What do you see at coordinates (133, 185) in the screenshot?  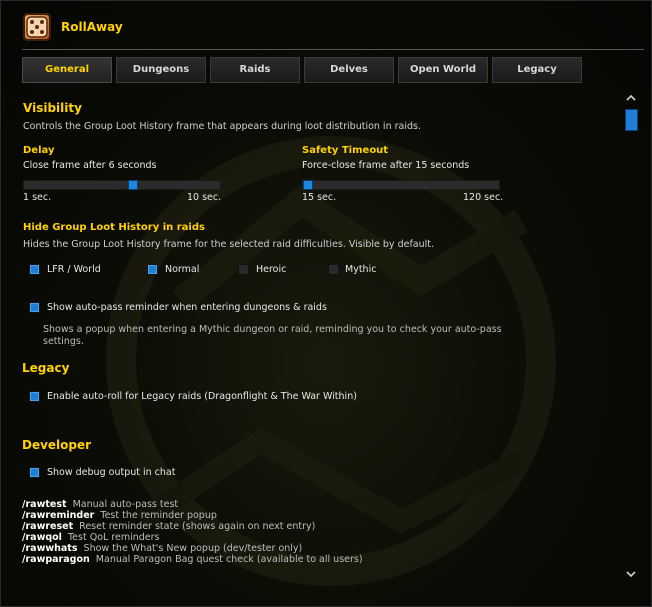 I see `delay-slider-thumb` at bounding box center [133, 185].